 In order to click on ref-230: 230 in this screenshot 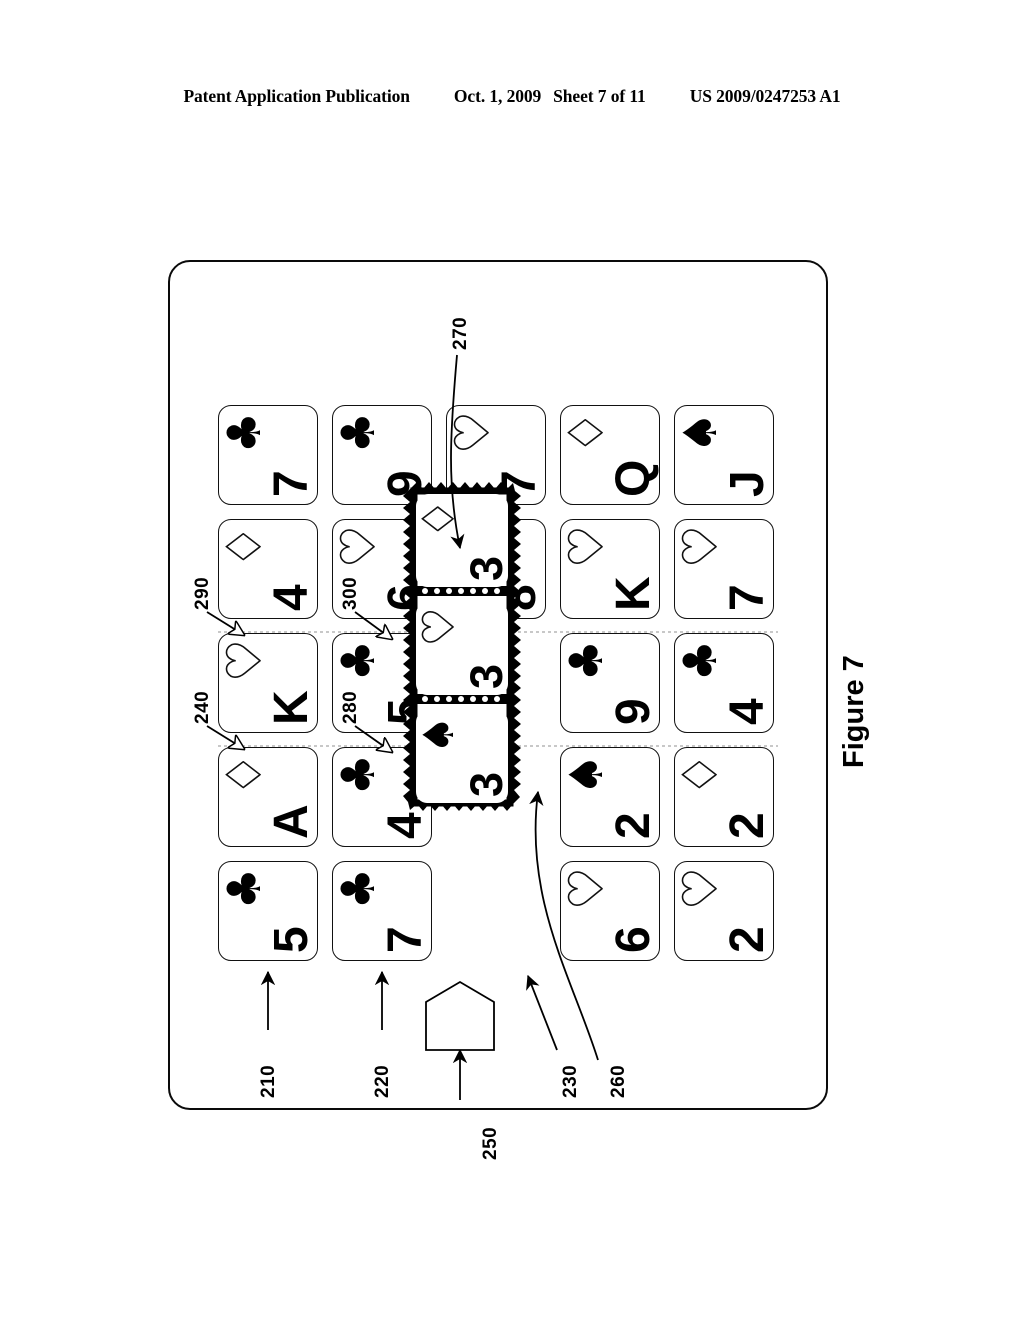, I will do `click(570, 1081)`.